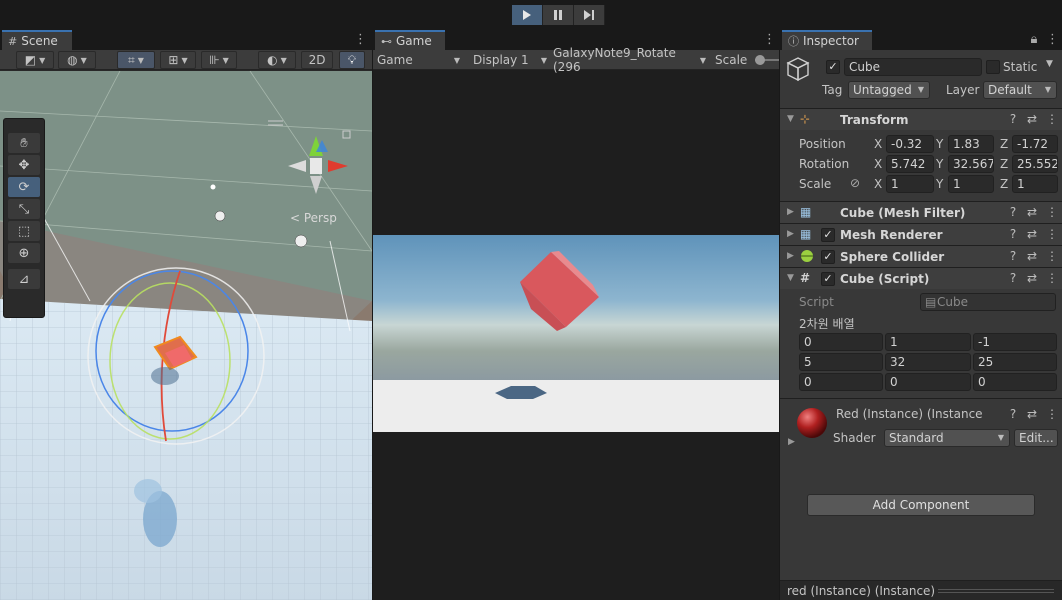  I want to click on mesh-filter-header: ▶ ▦ Cube (Mesh Filter) ? ⇄ ⋮, so click(921, 212).